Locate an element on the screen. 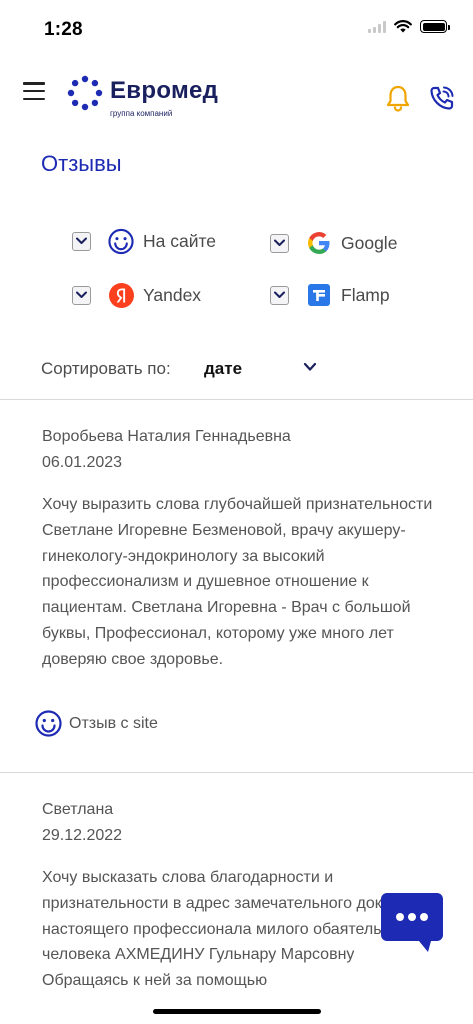 This screenshot has height=1024, width=473. sort-dropdown: дате is located at coordinates (223, 369).